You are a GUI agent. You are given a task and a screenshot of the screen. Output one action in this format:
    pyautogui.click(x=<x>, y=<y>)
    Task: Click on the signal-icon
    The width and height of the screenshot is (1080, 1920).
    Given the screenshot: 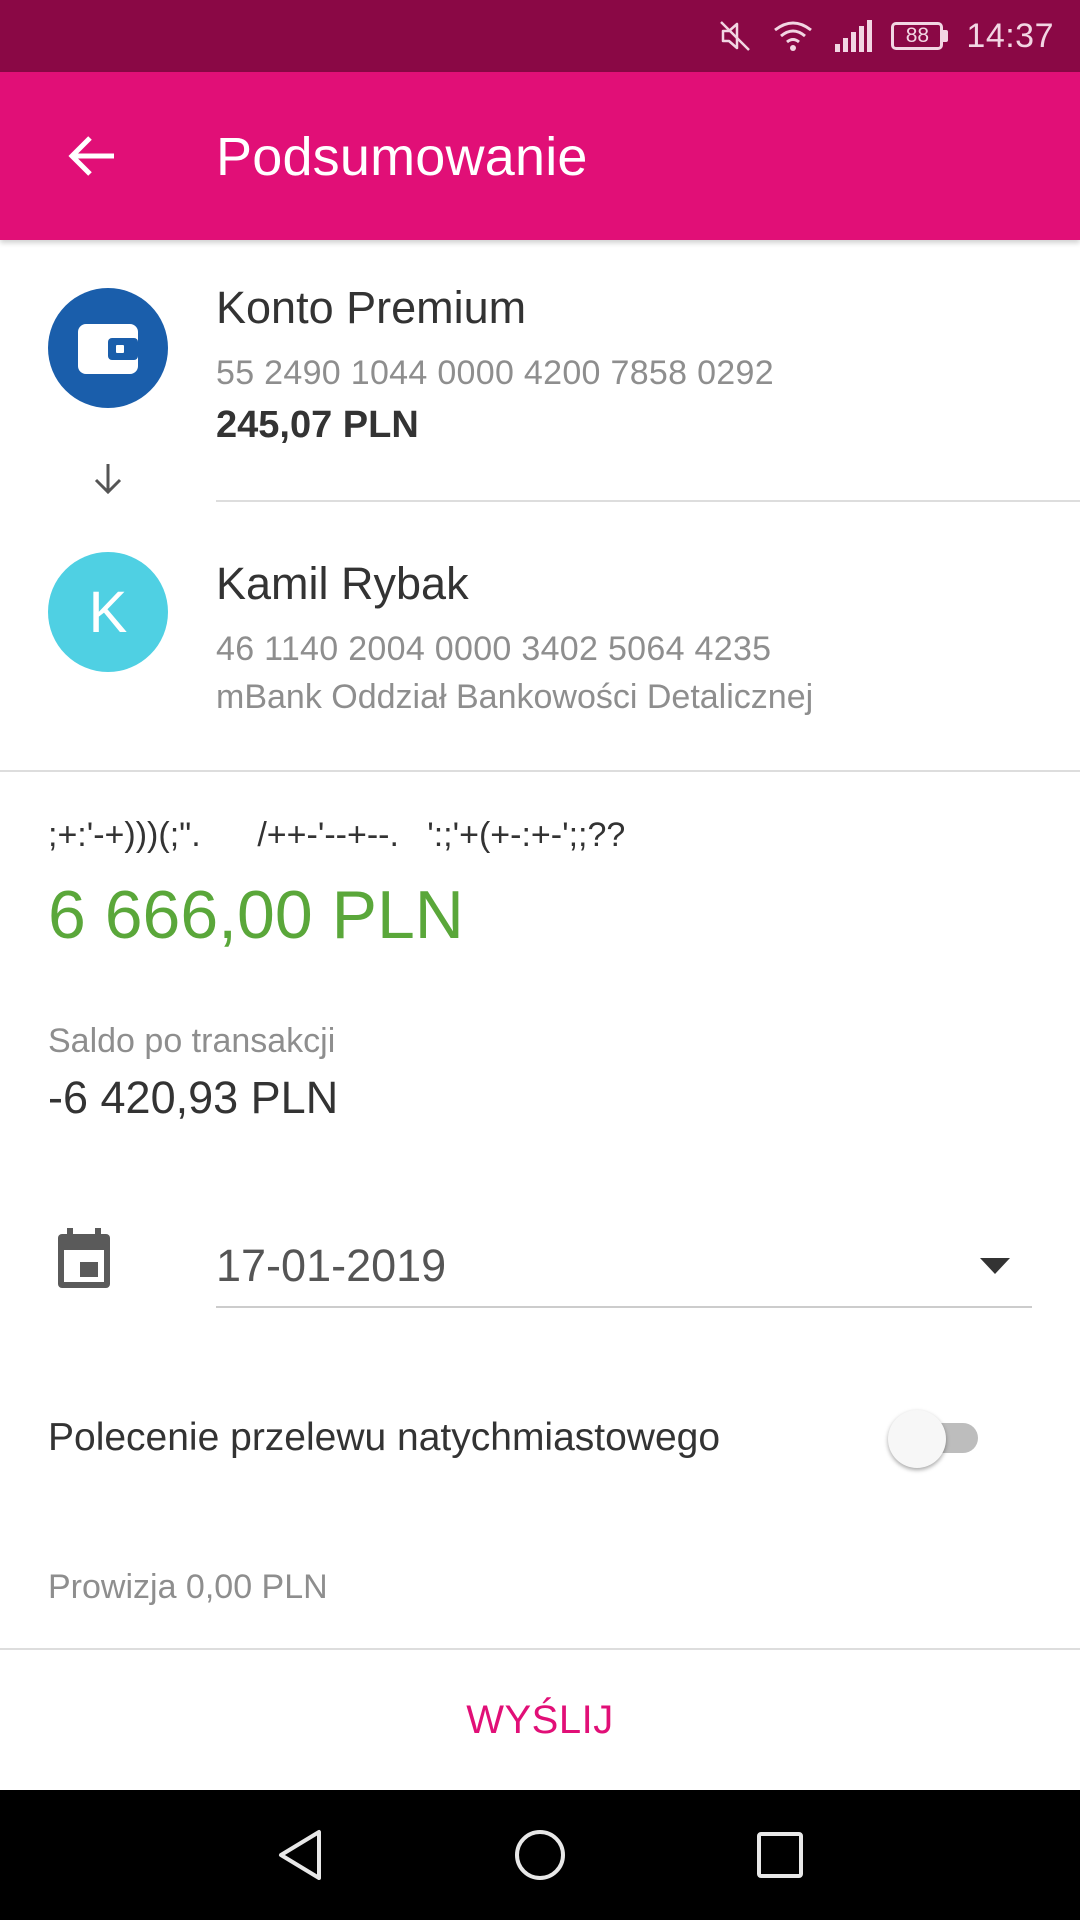 What is the action you would take?
    pyautogui.click(x=853, y=36)
    